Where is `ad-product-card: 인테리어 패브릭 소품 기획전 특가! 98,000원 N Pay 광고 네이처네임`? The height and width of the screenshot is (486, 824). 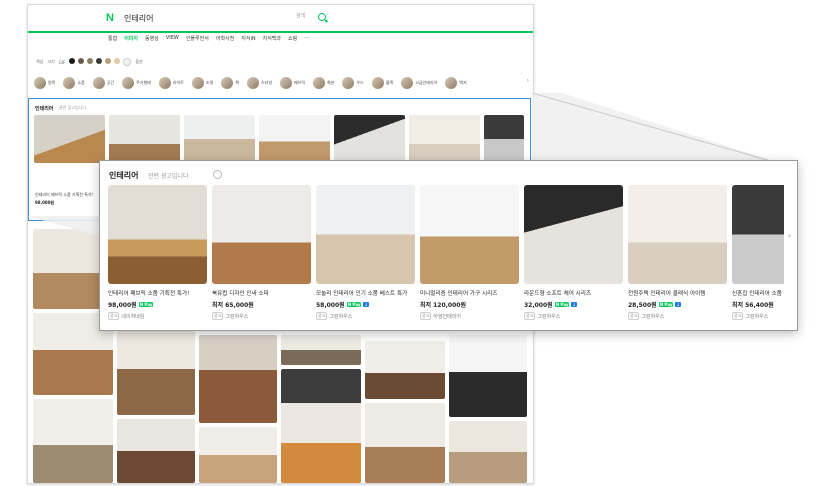
ad-product-card: 인테리어 패브릭 소품 기획전 특가! 98,000원 N Pay 광고 네이처네임 is located at coordinates (157, 252).